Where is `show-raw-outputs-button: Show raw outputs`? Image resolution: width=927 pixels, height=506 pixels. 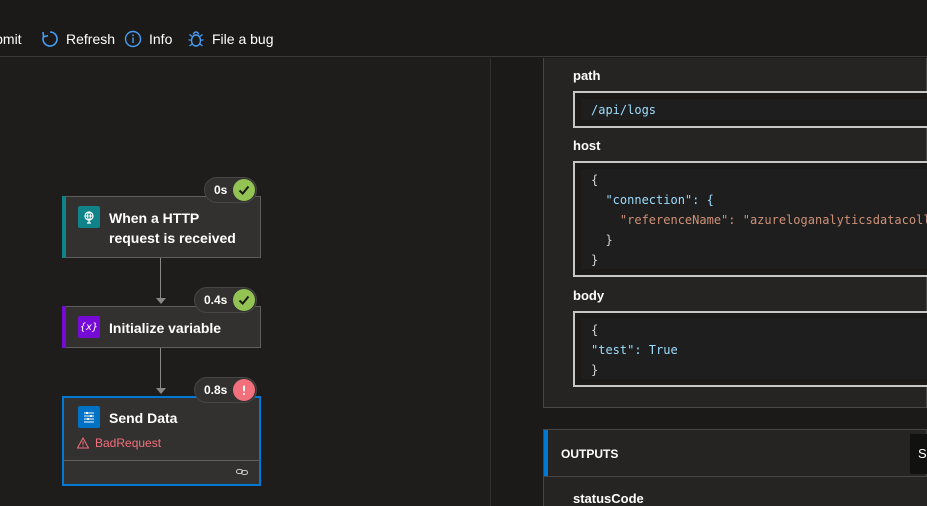 show-raw-outputs-button: Show raw outputs is located at coordinates (918, 454).